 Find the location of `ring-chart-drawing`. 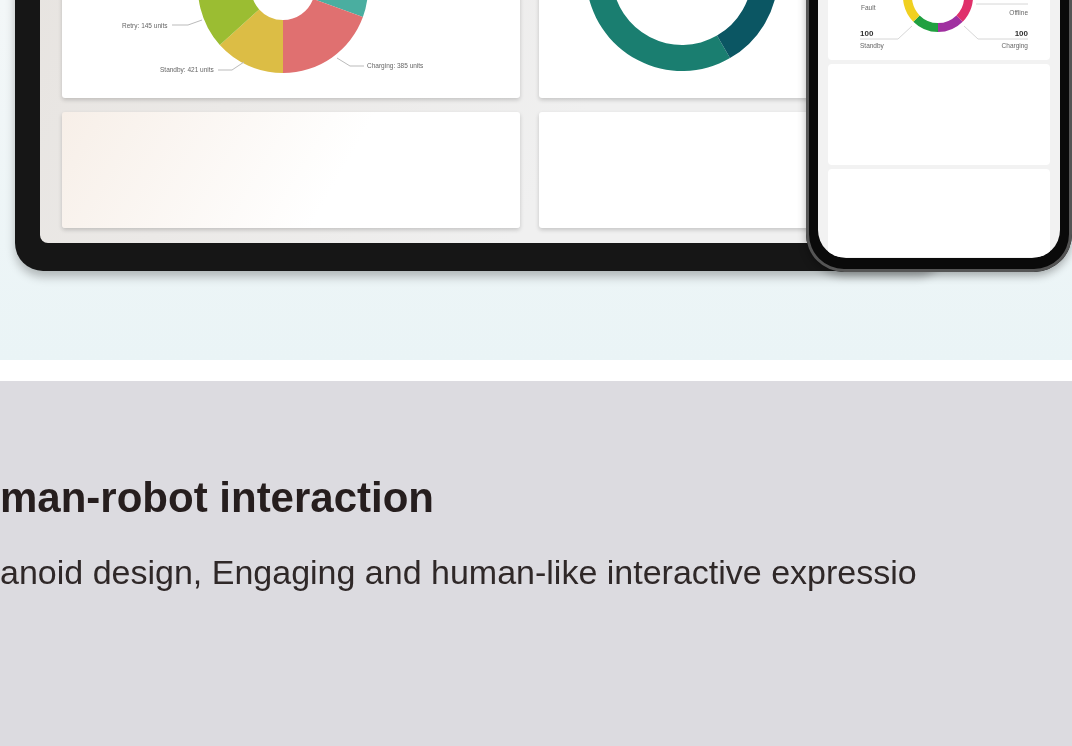

ring-chart-drawing is located at coordinates (938, 16).